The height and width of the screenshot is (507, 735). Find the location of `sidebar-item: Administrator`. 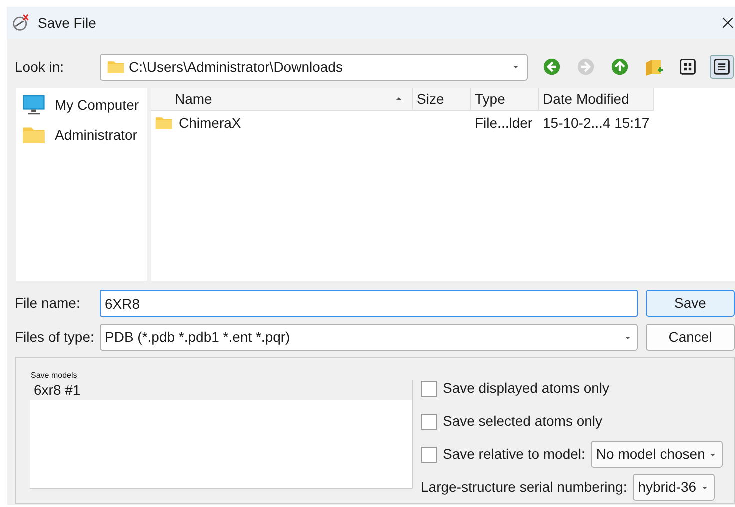

sidebar-item: Administrator is located at coordinates (81, 135).